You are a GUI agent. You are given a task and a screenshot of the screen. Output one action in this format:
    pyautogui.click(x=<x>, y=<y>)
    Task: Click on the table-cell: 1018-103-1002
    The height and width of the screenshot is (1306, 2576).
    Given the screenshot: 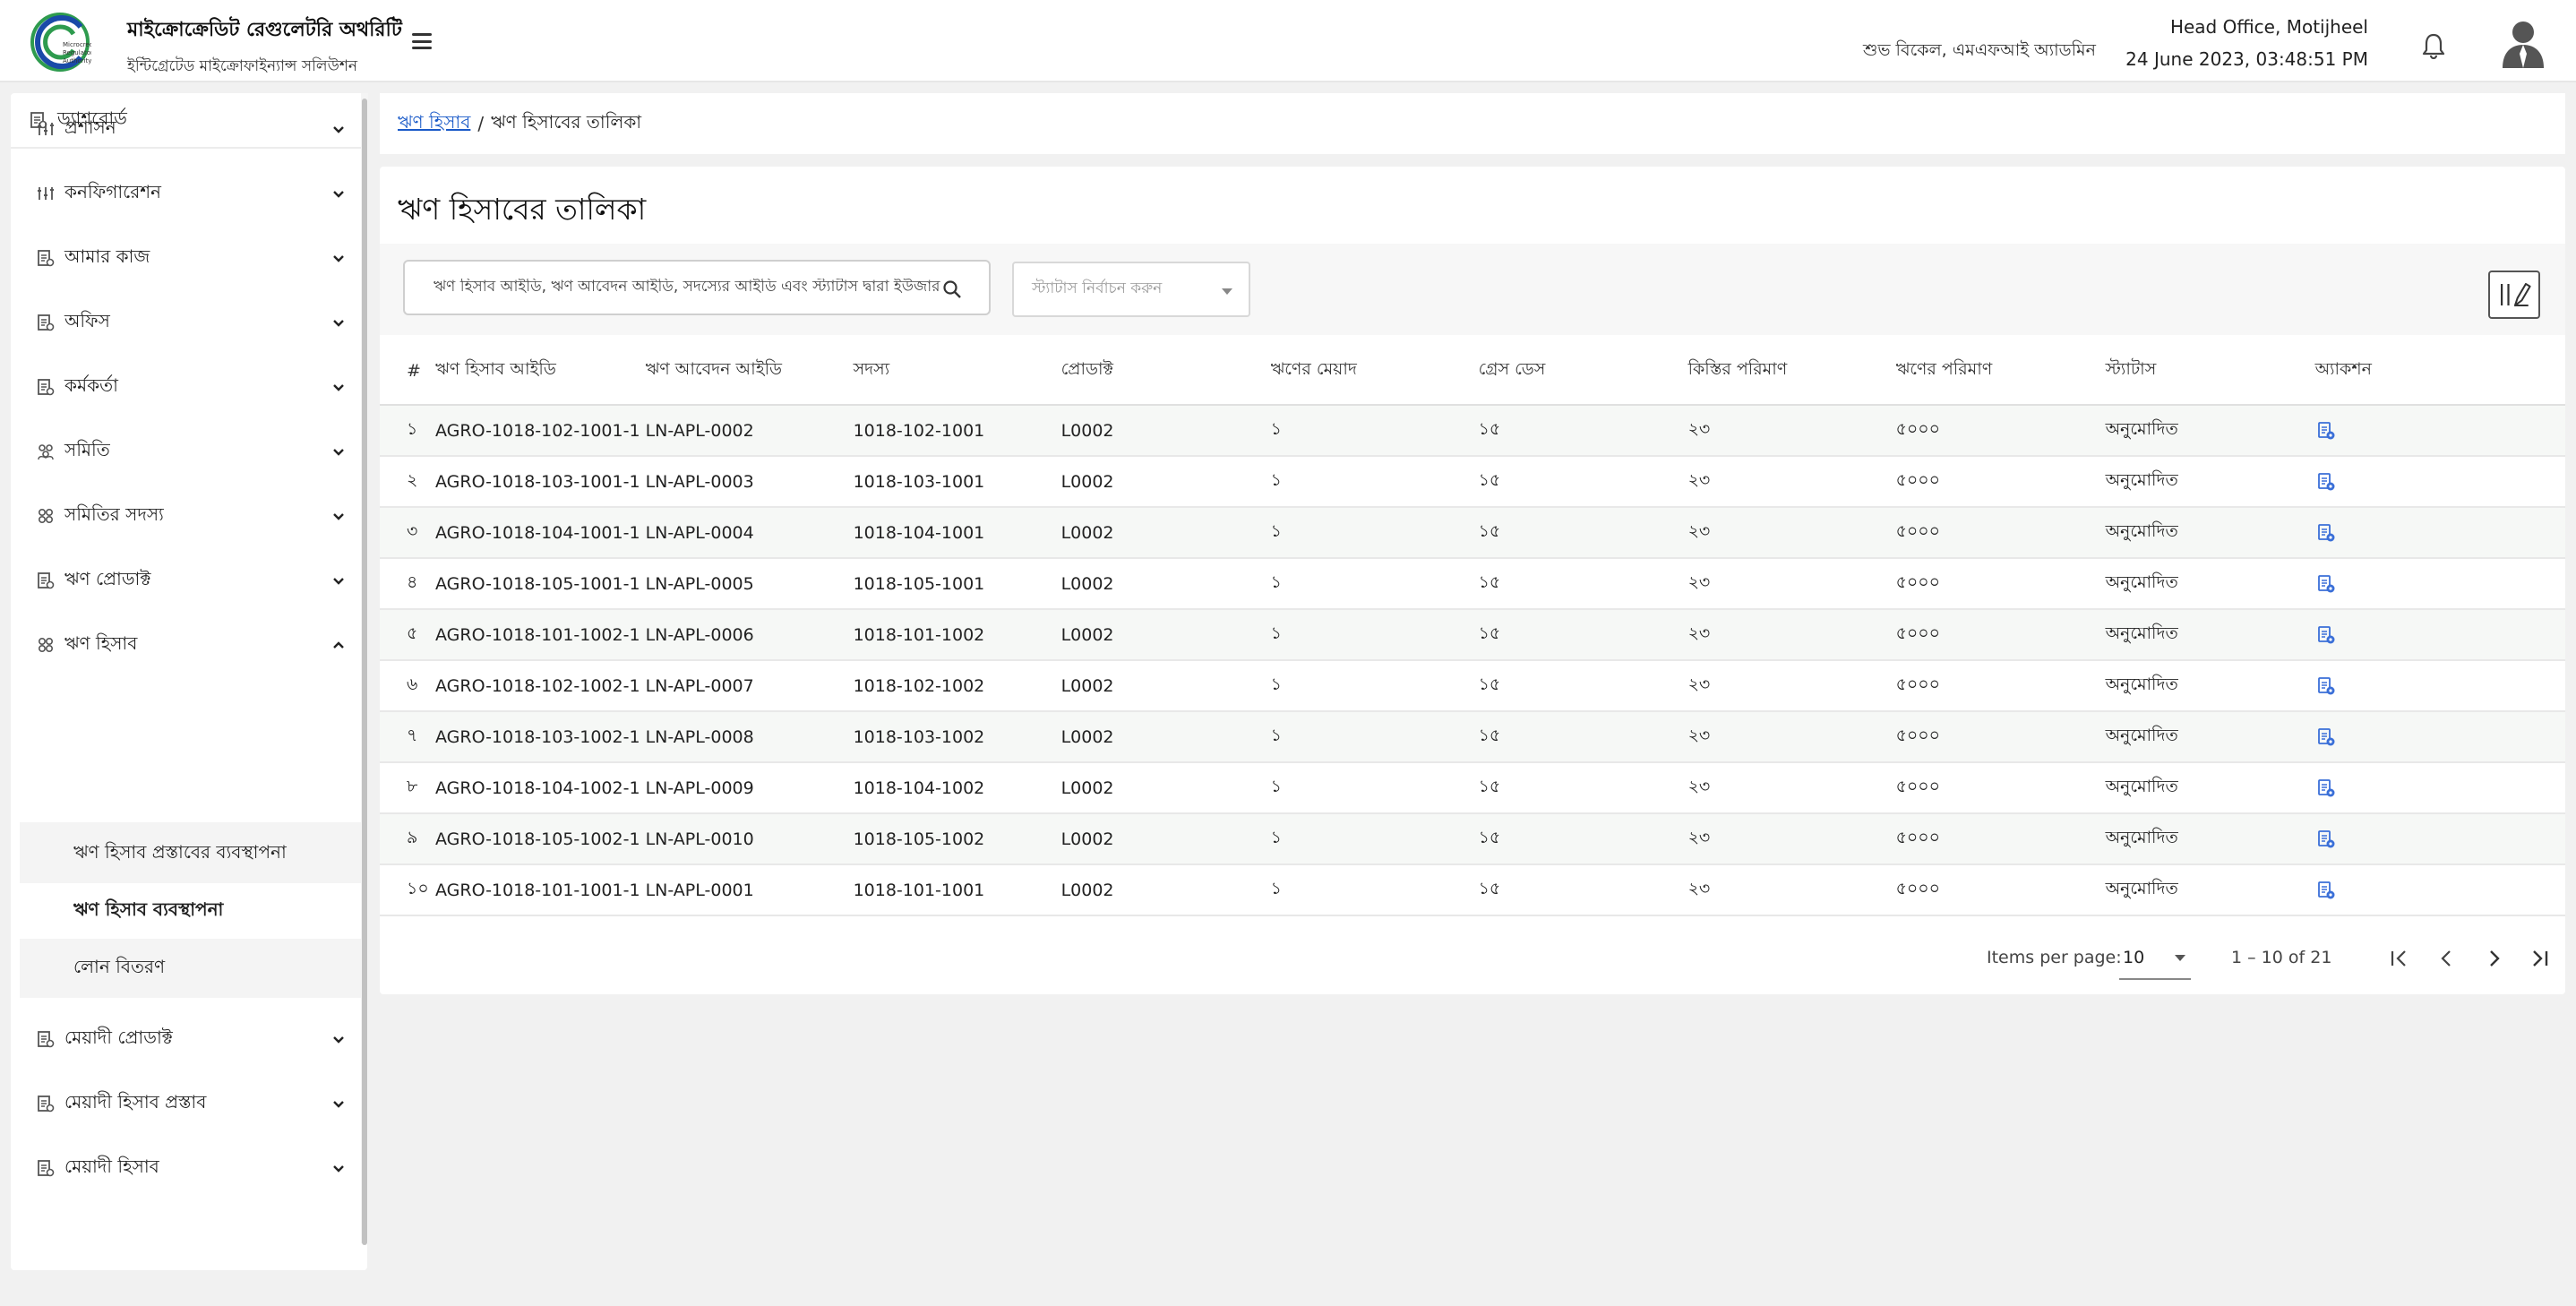 What is the action you would take?
    pyautogui.click(x=950, y=737)
    